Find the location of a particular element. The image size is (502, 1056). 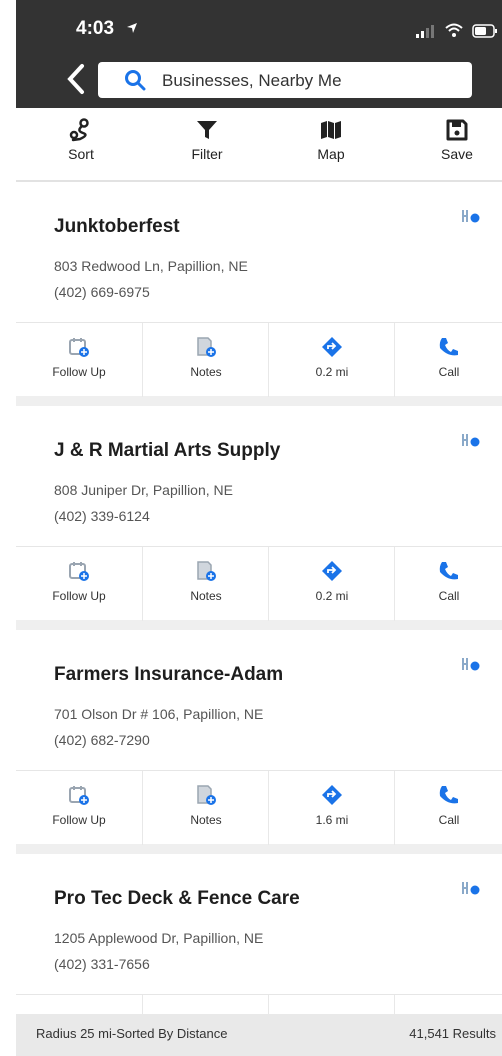

map-button: Map is located at coordinates (331, 146).